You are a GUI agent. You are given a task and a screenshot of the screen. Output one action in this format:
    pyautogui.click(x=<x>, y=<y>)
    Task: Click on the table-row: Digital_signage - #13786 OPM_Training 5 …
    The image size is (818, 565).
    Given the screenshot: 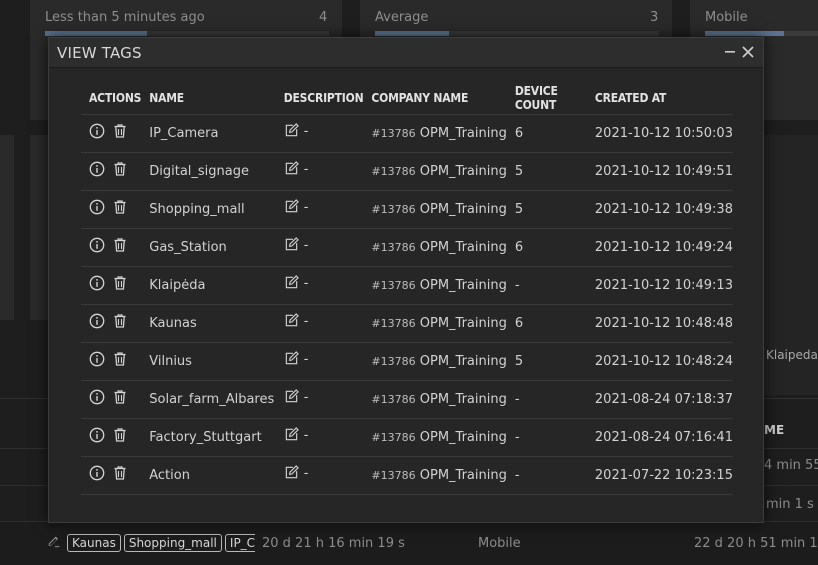 What is the action you would take?
    pyautogui.click(x=407, y=171)
    